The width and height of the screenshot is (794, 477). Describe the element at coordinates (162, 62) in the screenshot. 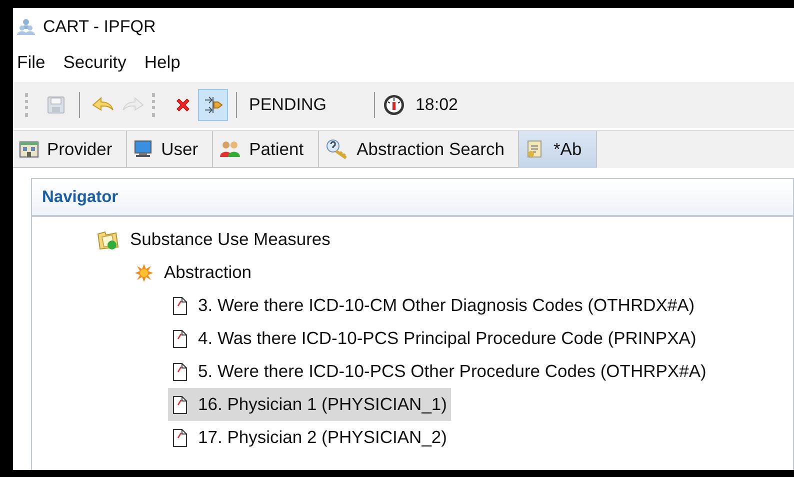

I see `menu-item: Help` at that location.